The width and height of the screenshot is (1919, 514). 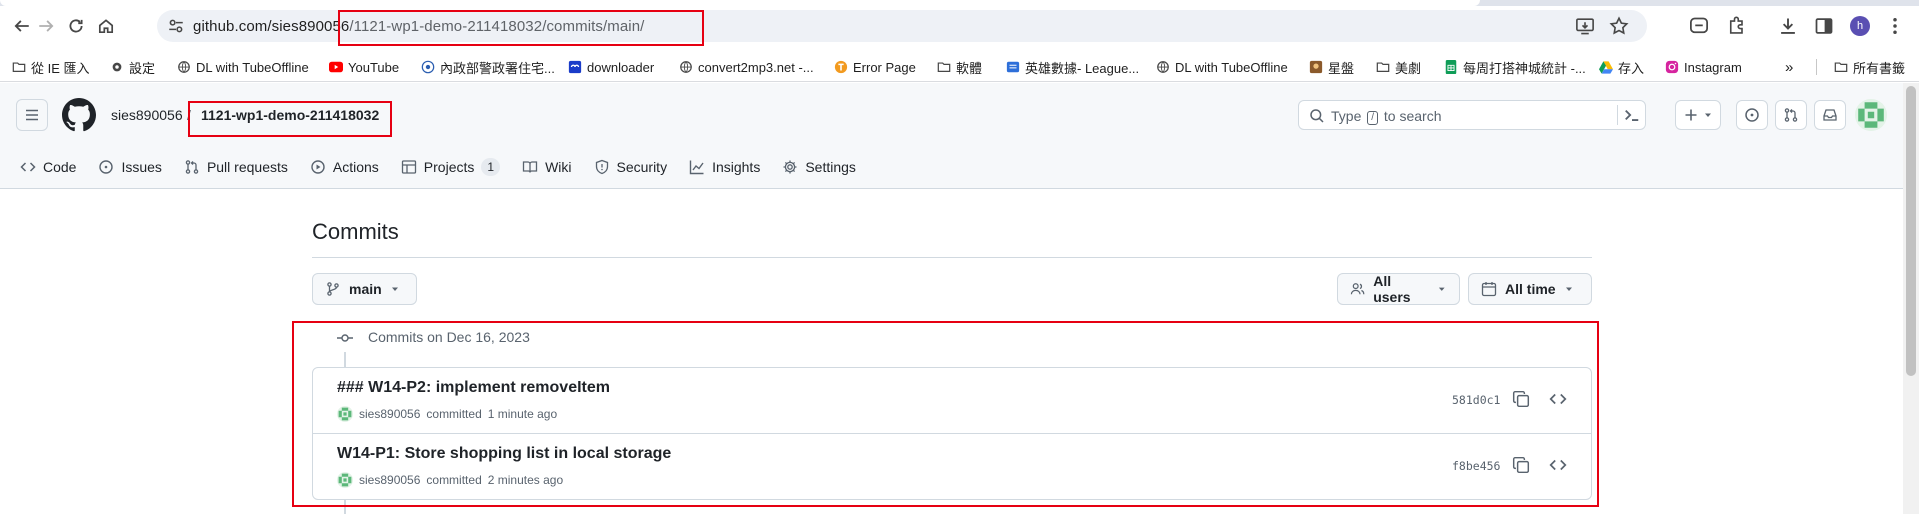 What do you see at coordinates (952, 257) in the screenshot?
I see `title-divider` at bounding box center [952, 257].